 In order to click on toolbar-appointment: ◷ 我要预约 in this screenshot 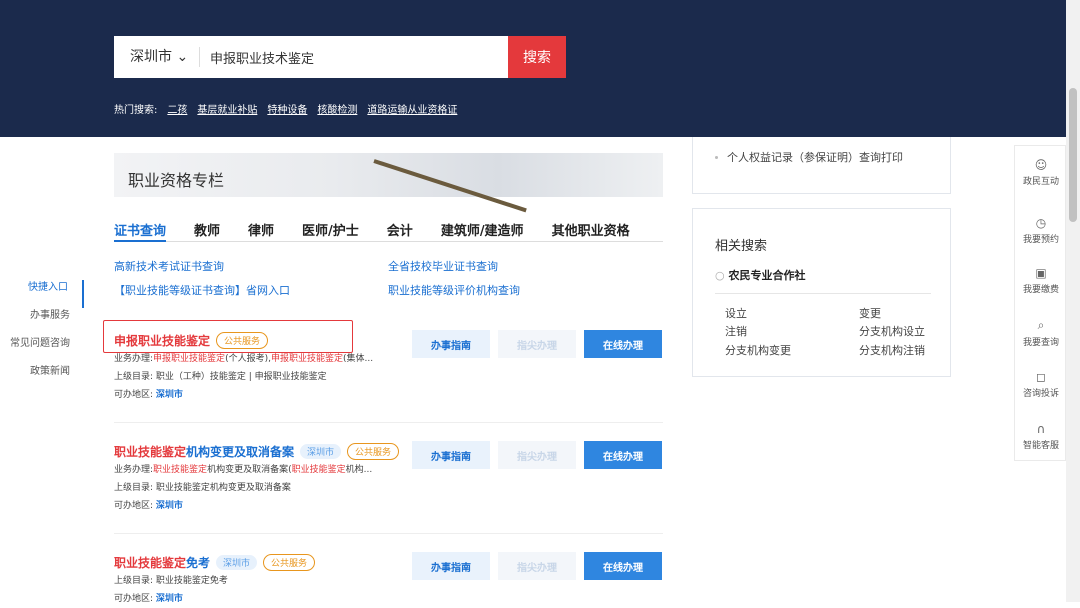, I will do `click(1041, 230)`.